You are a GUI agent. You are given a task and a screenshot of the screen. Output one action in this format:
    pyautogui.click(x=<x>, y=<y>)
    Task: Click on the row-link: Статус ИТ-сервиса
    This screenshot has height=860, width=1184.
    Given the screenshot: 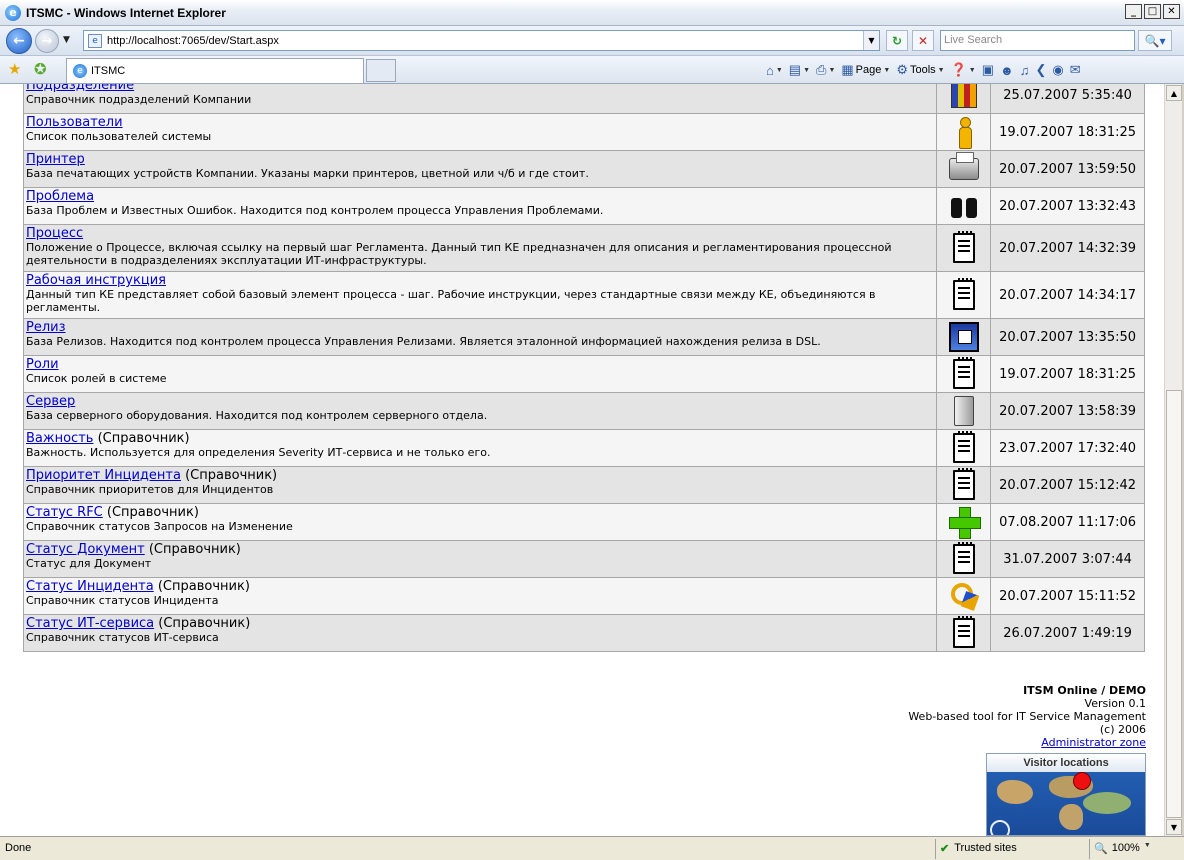 What is the action you would take?
    pyautogui.click(x=90, y=623)
    